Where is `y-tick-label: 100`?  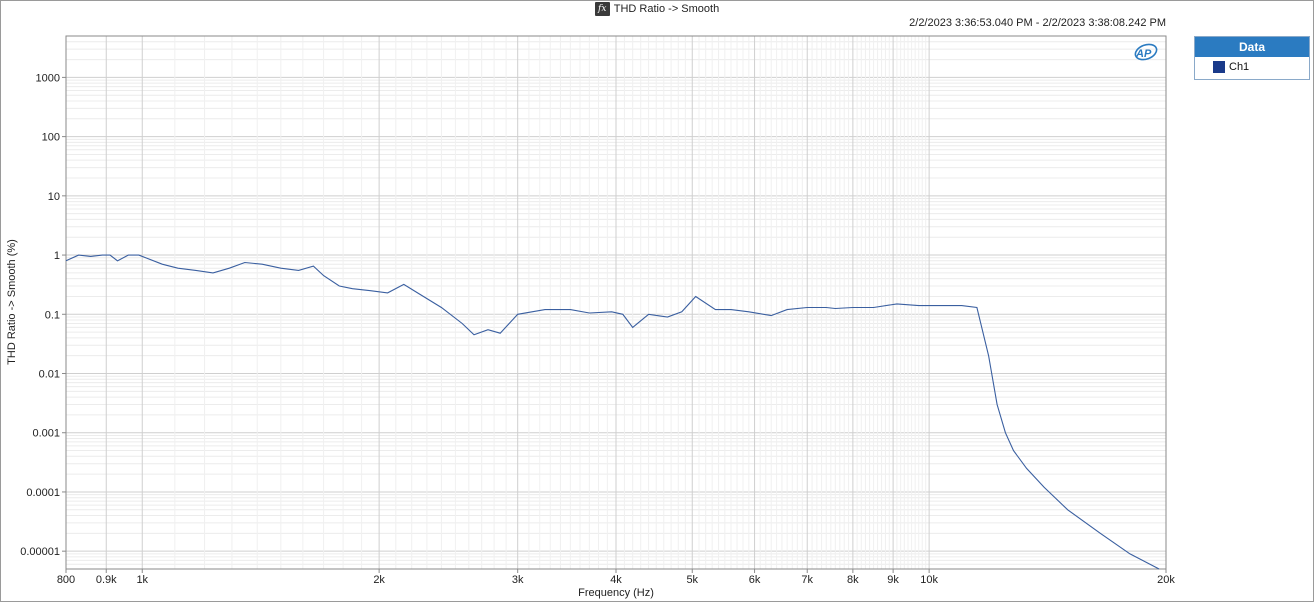 y-tick-label: 100 is located at coordinates (51, 138).